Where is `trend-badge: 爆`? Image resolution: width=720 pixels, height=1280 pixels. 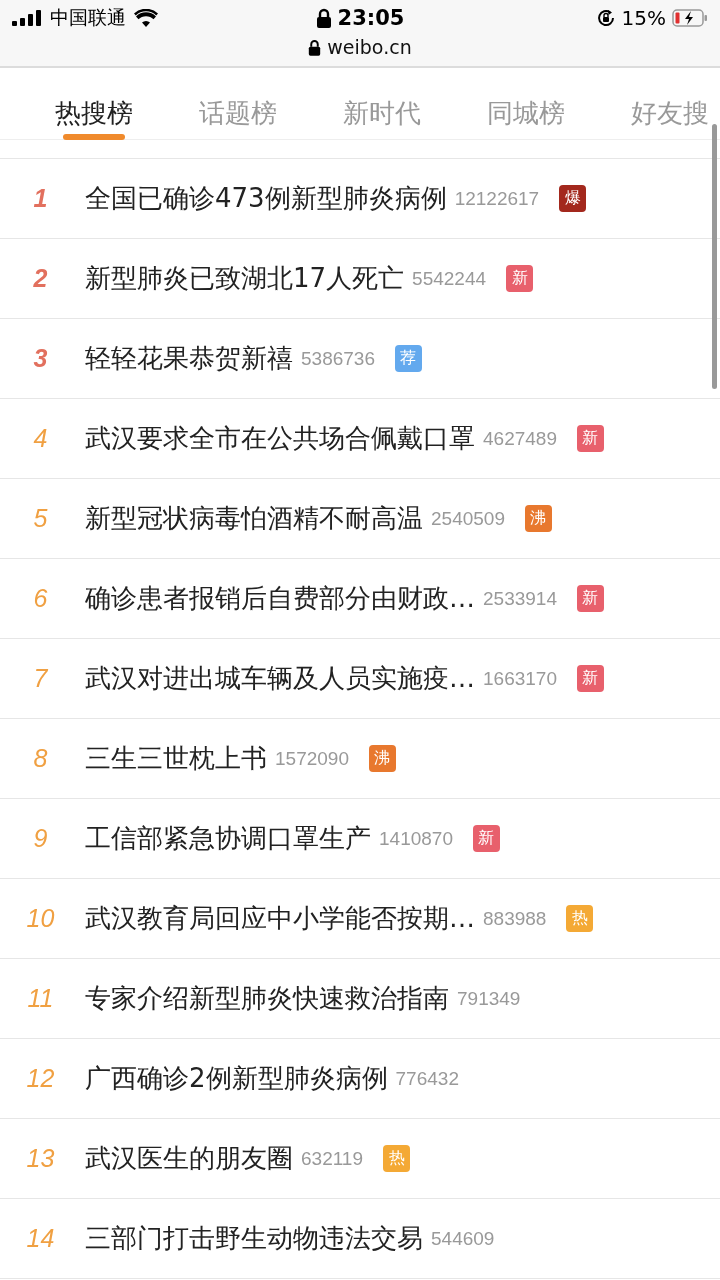
trend-badge: 爆 is located at coordinates (573, 198).